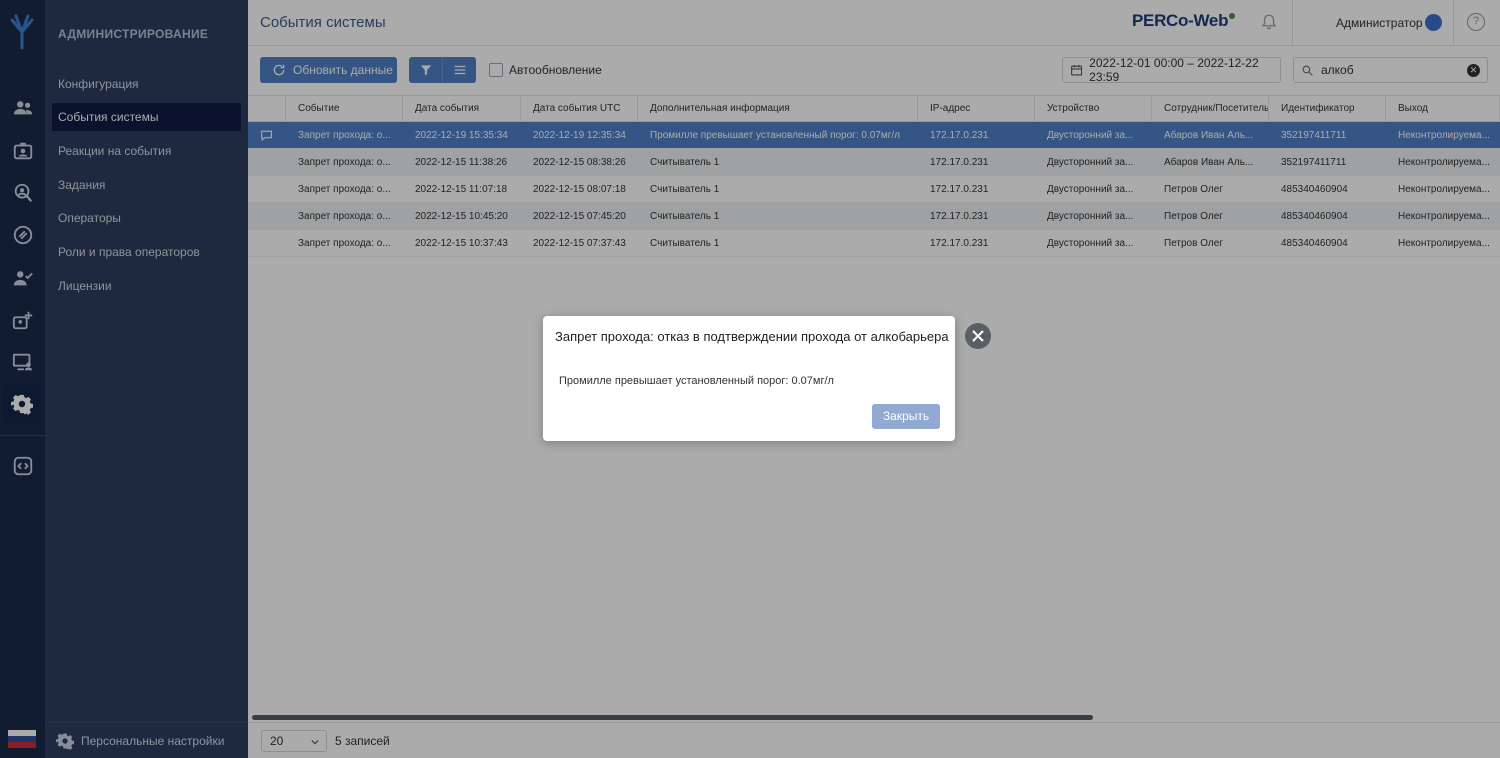 The width and height of the screenshot is (1500, 758). I want to click on dialog-close-button: Закрыть, so click(906, 416).